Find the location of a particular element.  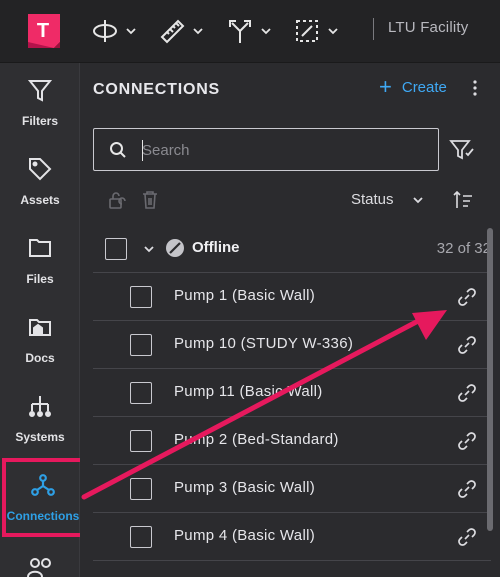

create-label: Create is located at coordinates (424, 87).